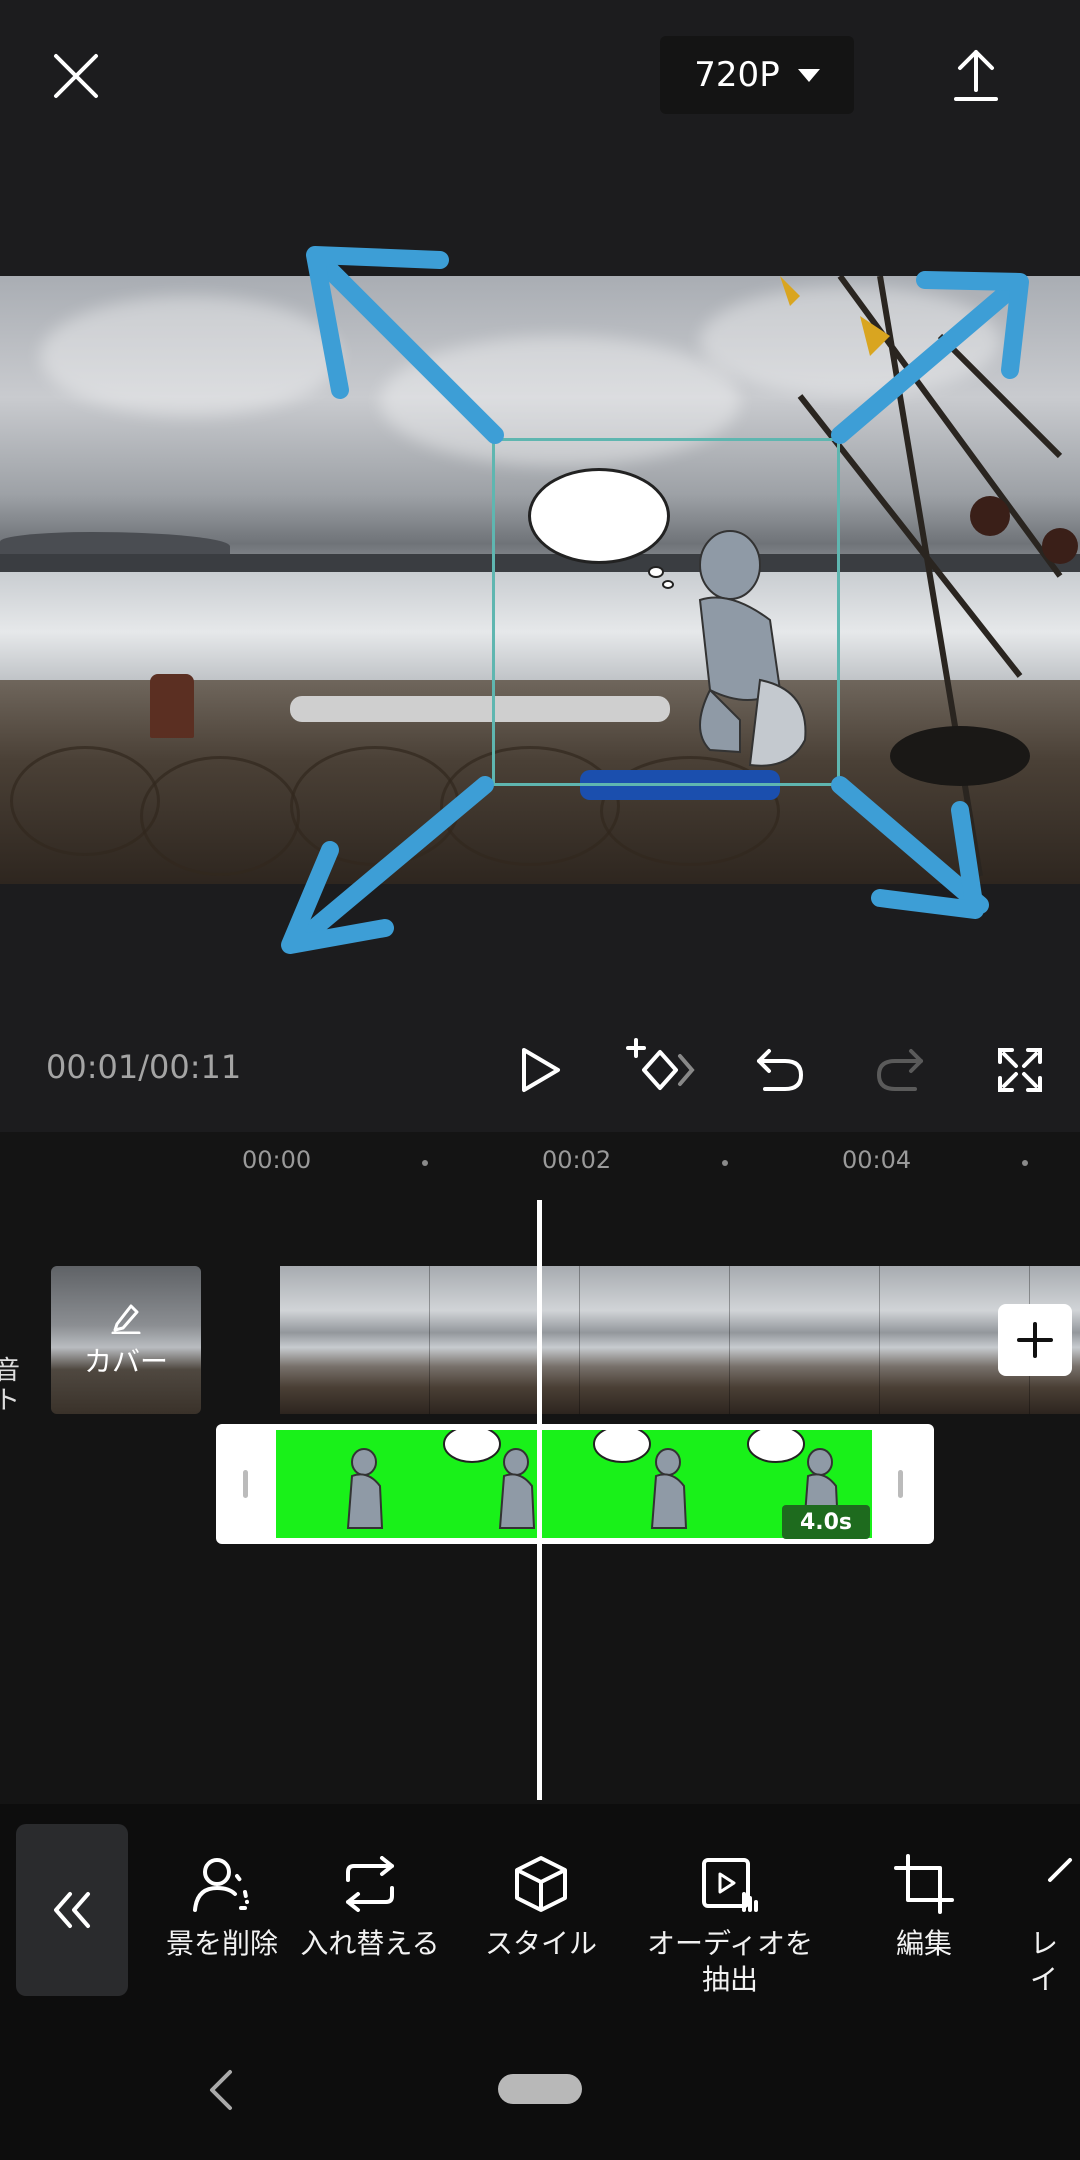  What do you see at coordinates (577, 1160) in the screenshot?
I see `time-tick: 00:02` at bounding box center [577, 1160].